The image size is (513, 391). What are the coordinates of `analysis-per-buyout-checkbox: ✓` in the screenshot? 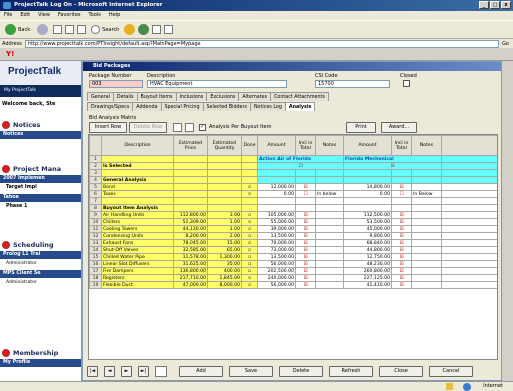 It's located at (202, 127).